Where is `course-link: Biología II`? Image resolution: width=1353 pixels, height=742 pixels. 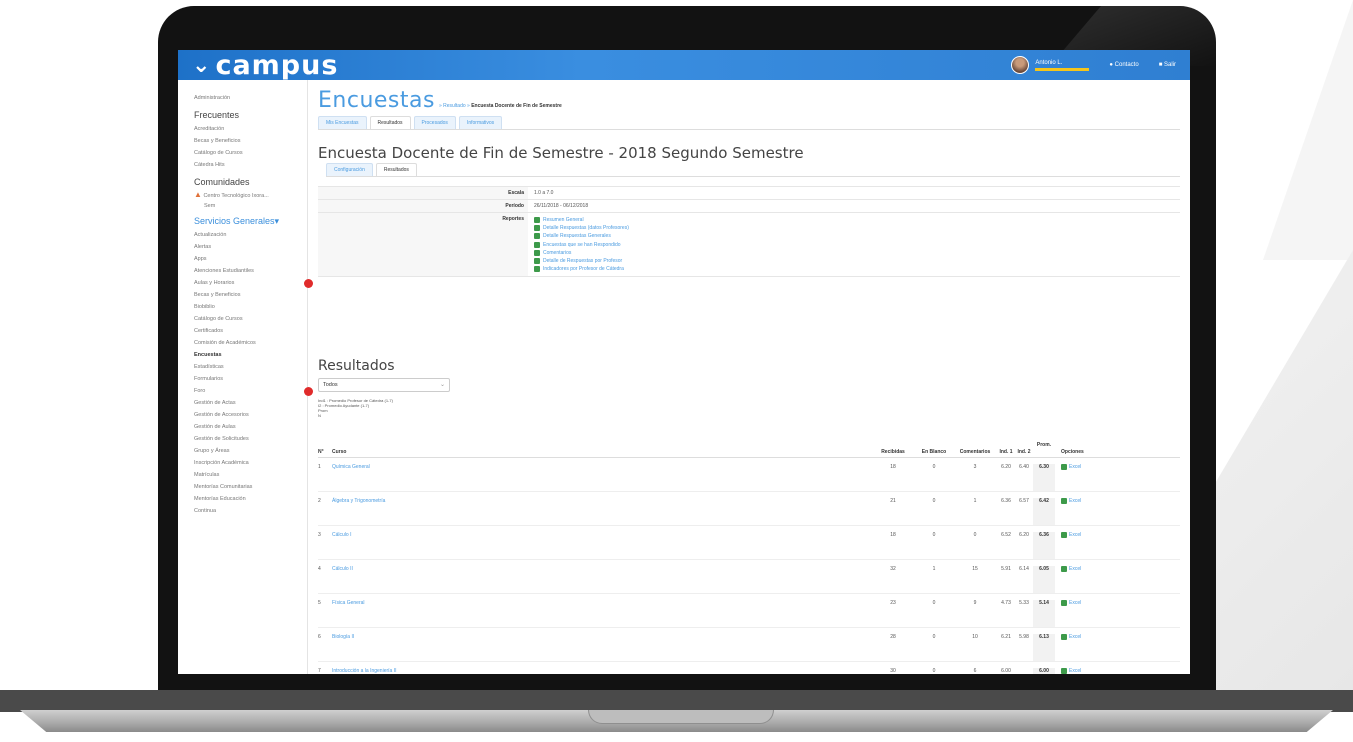
course-link: Biología II is located at coordinates (598, 637).